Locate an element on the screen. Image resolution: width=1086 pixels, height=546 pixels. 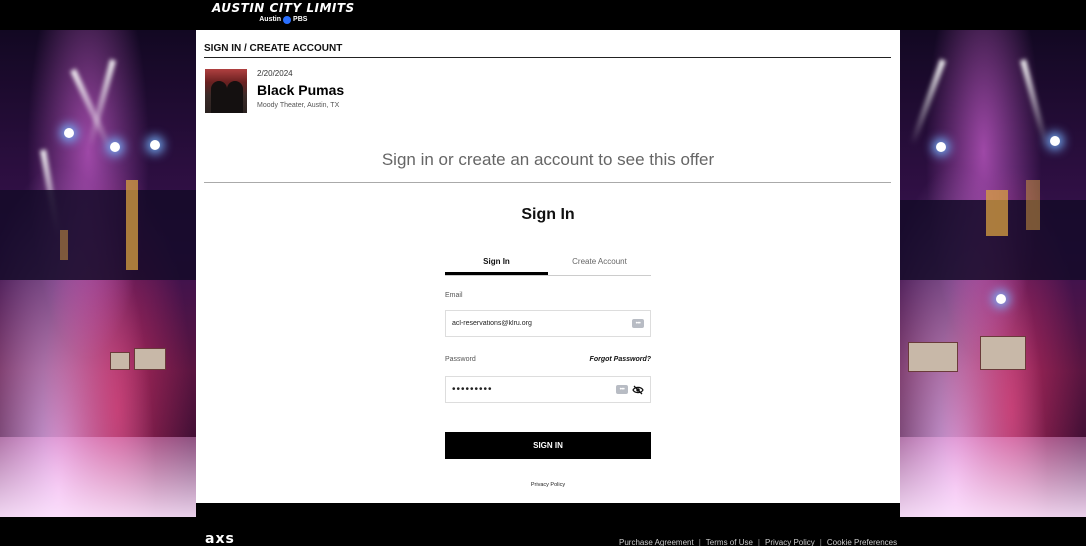
password-field is located at coordinates (534, 389).